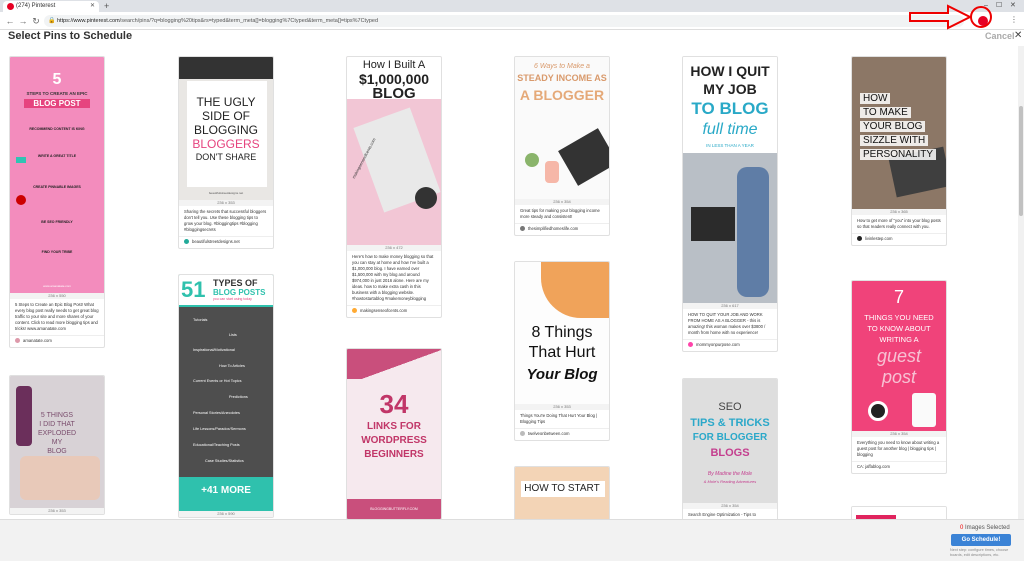 Image resolution: width=1024 pixels, height=561 pixels. I want to click on pin-dimensions: 236 x 353, so click(57, 511).